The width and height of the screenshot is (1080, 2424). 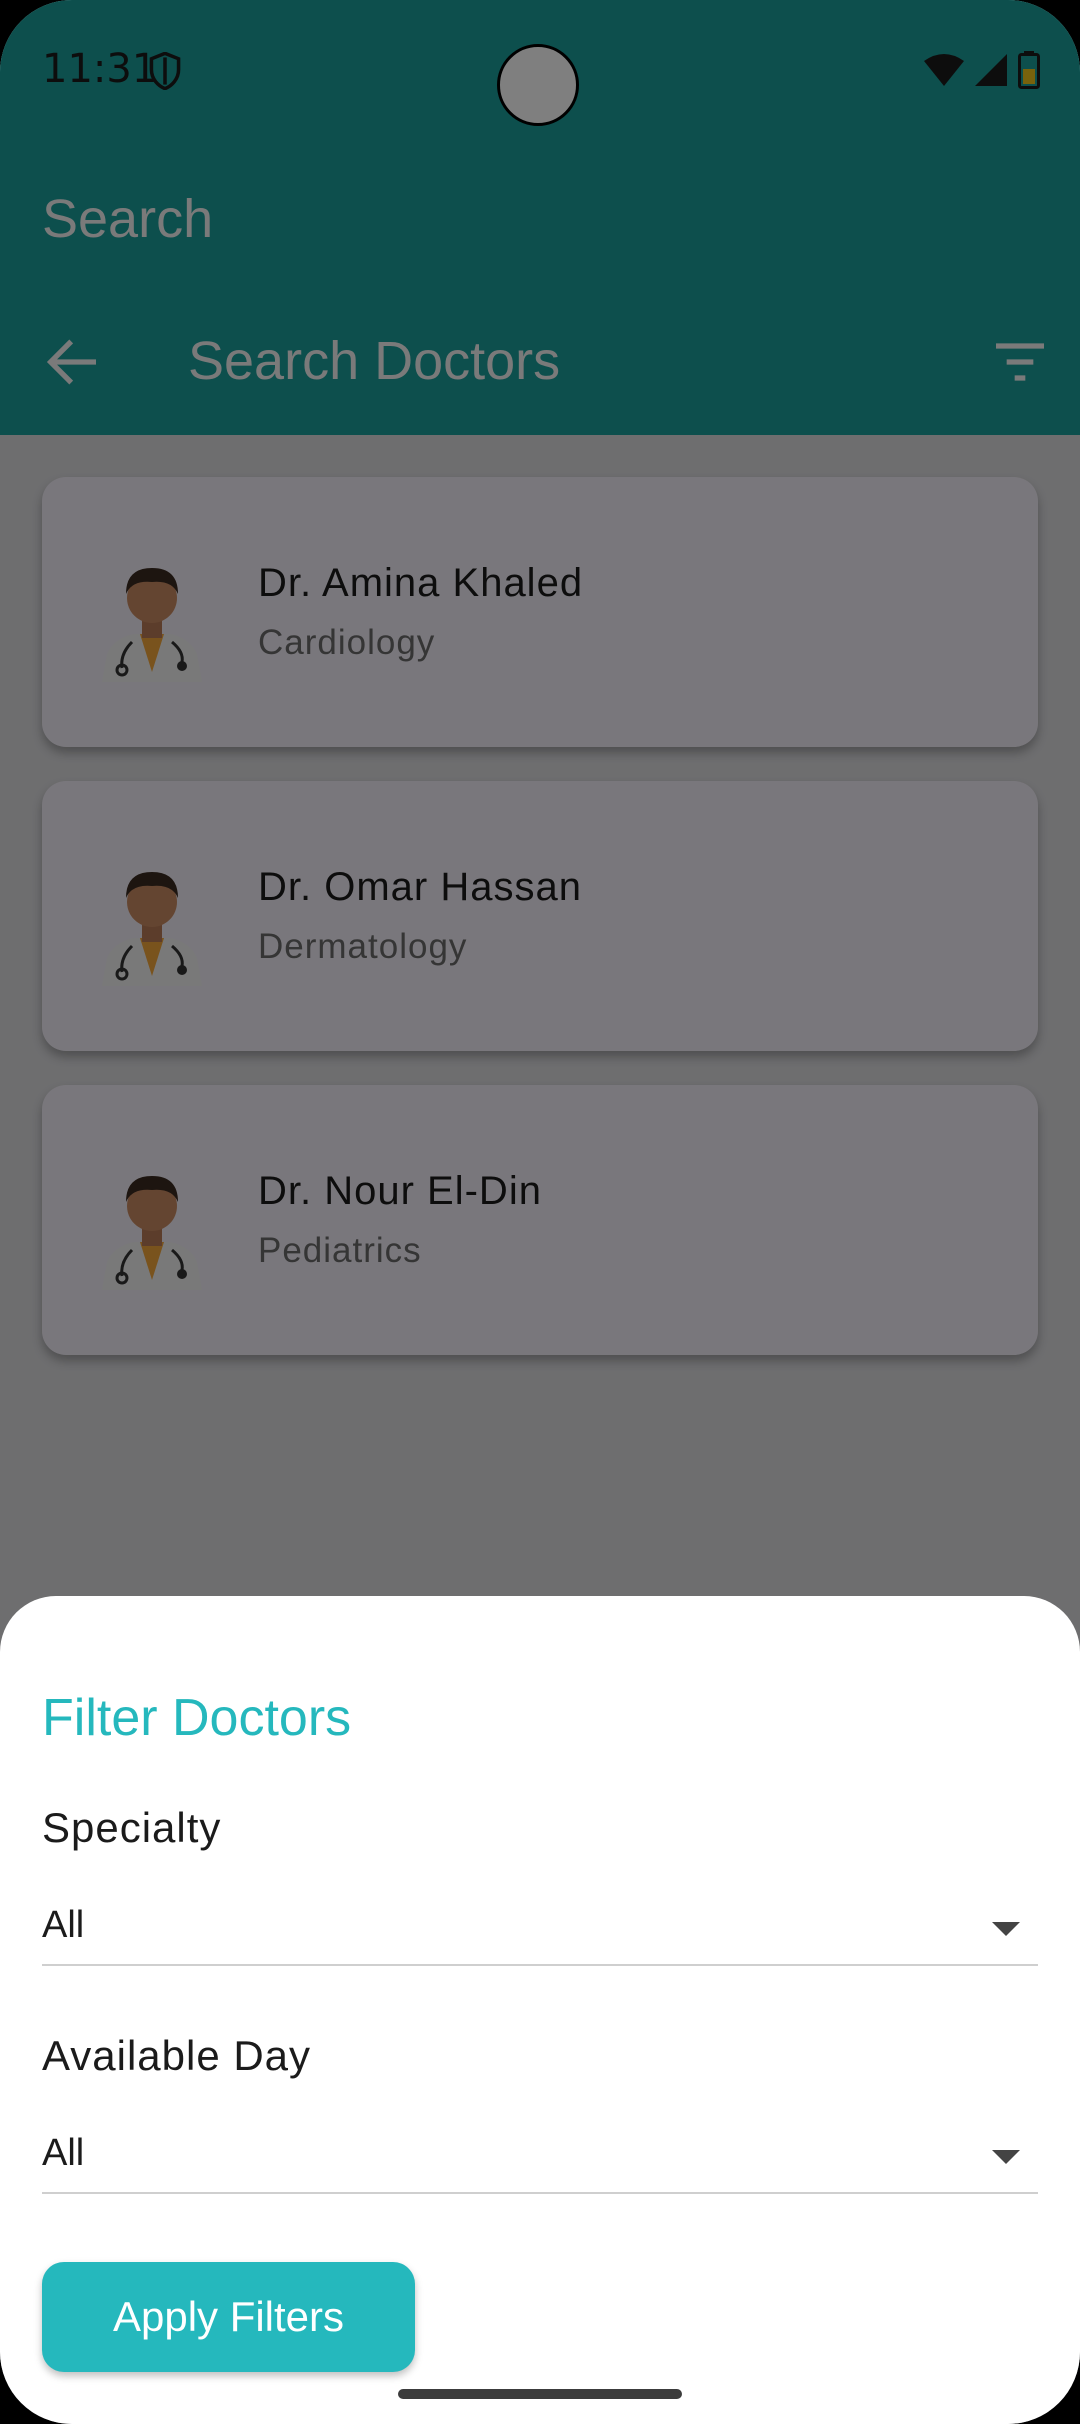 I want to click on camera-cutout, so click(x=538, y=85).